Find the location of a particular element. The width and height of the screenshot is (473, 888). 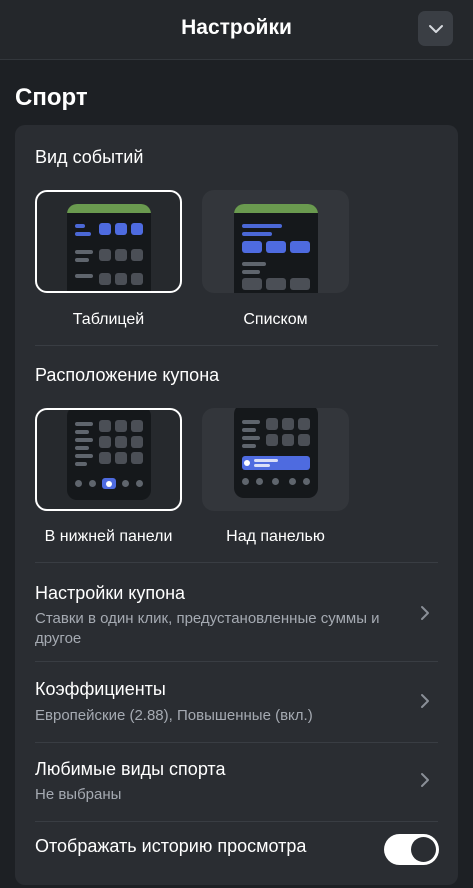

history-toggle-label: Отображать историю просмотра is located at coordinates (171, 846).